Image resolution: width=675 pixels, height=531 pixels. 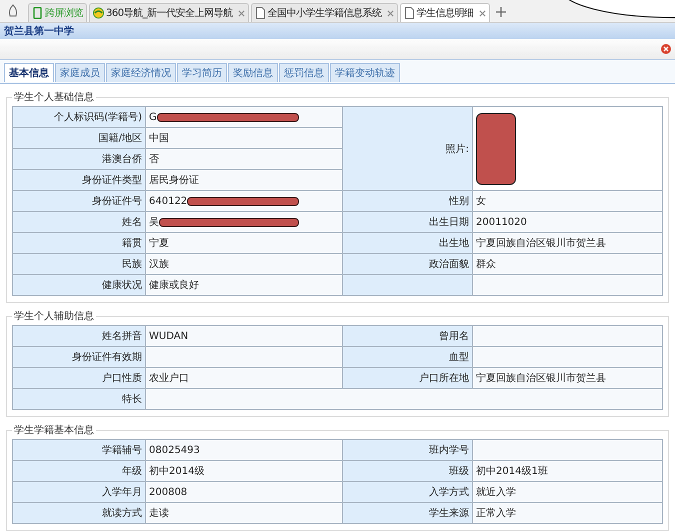 What do you see at coordinates (408, 513) in the screenshot?
I see `field-label: 学生来源` at bounding box center [408, 513].